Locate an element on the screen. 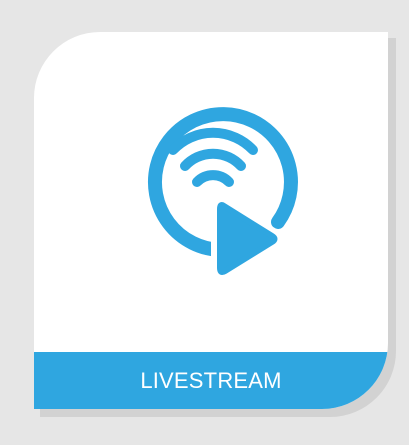 The width and height of the screenshot is (409, 445). tile-label: LIVESTREAM is located at coordinates (211, 380).